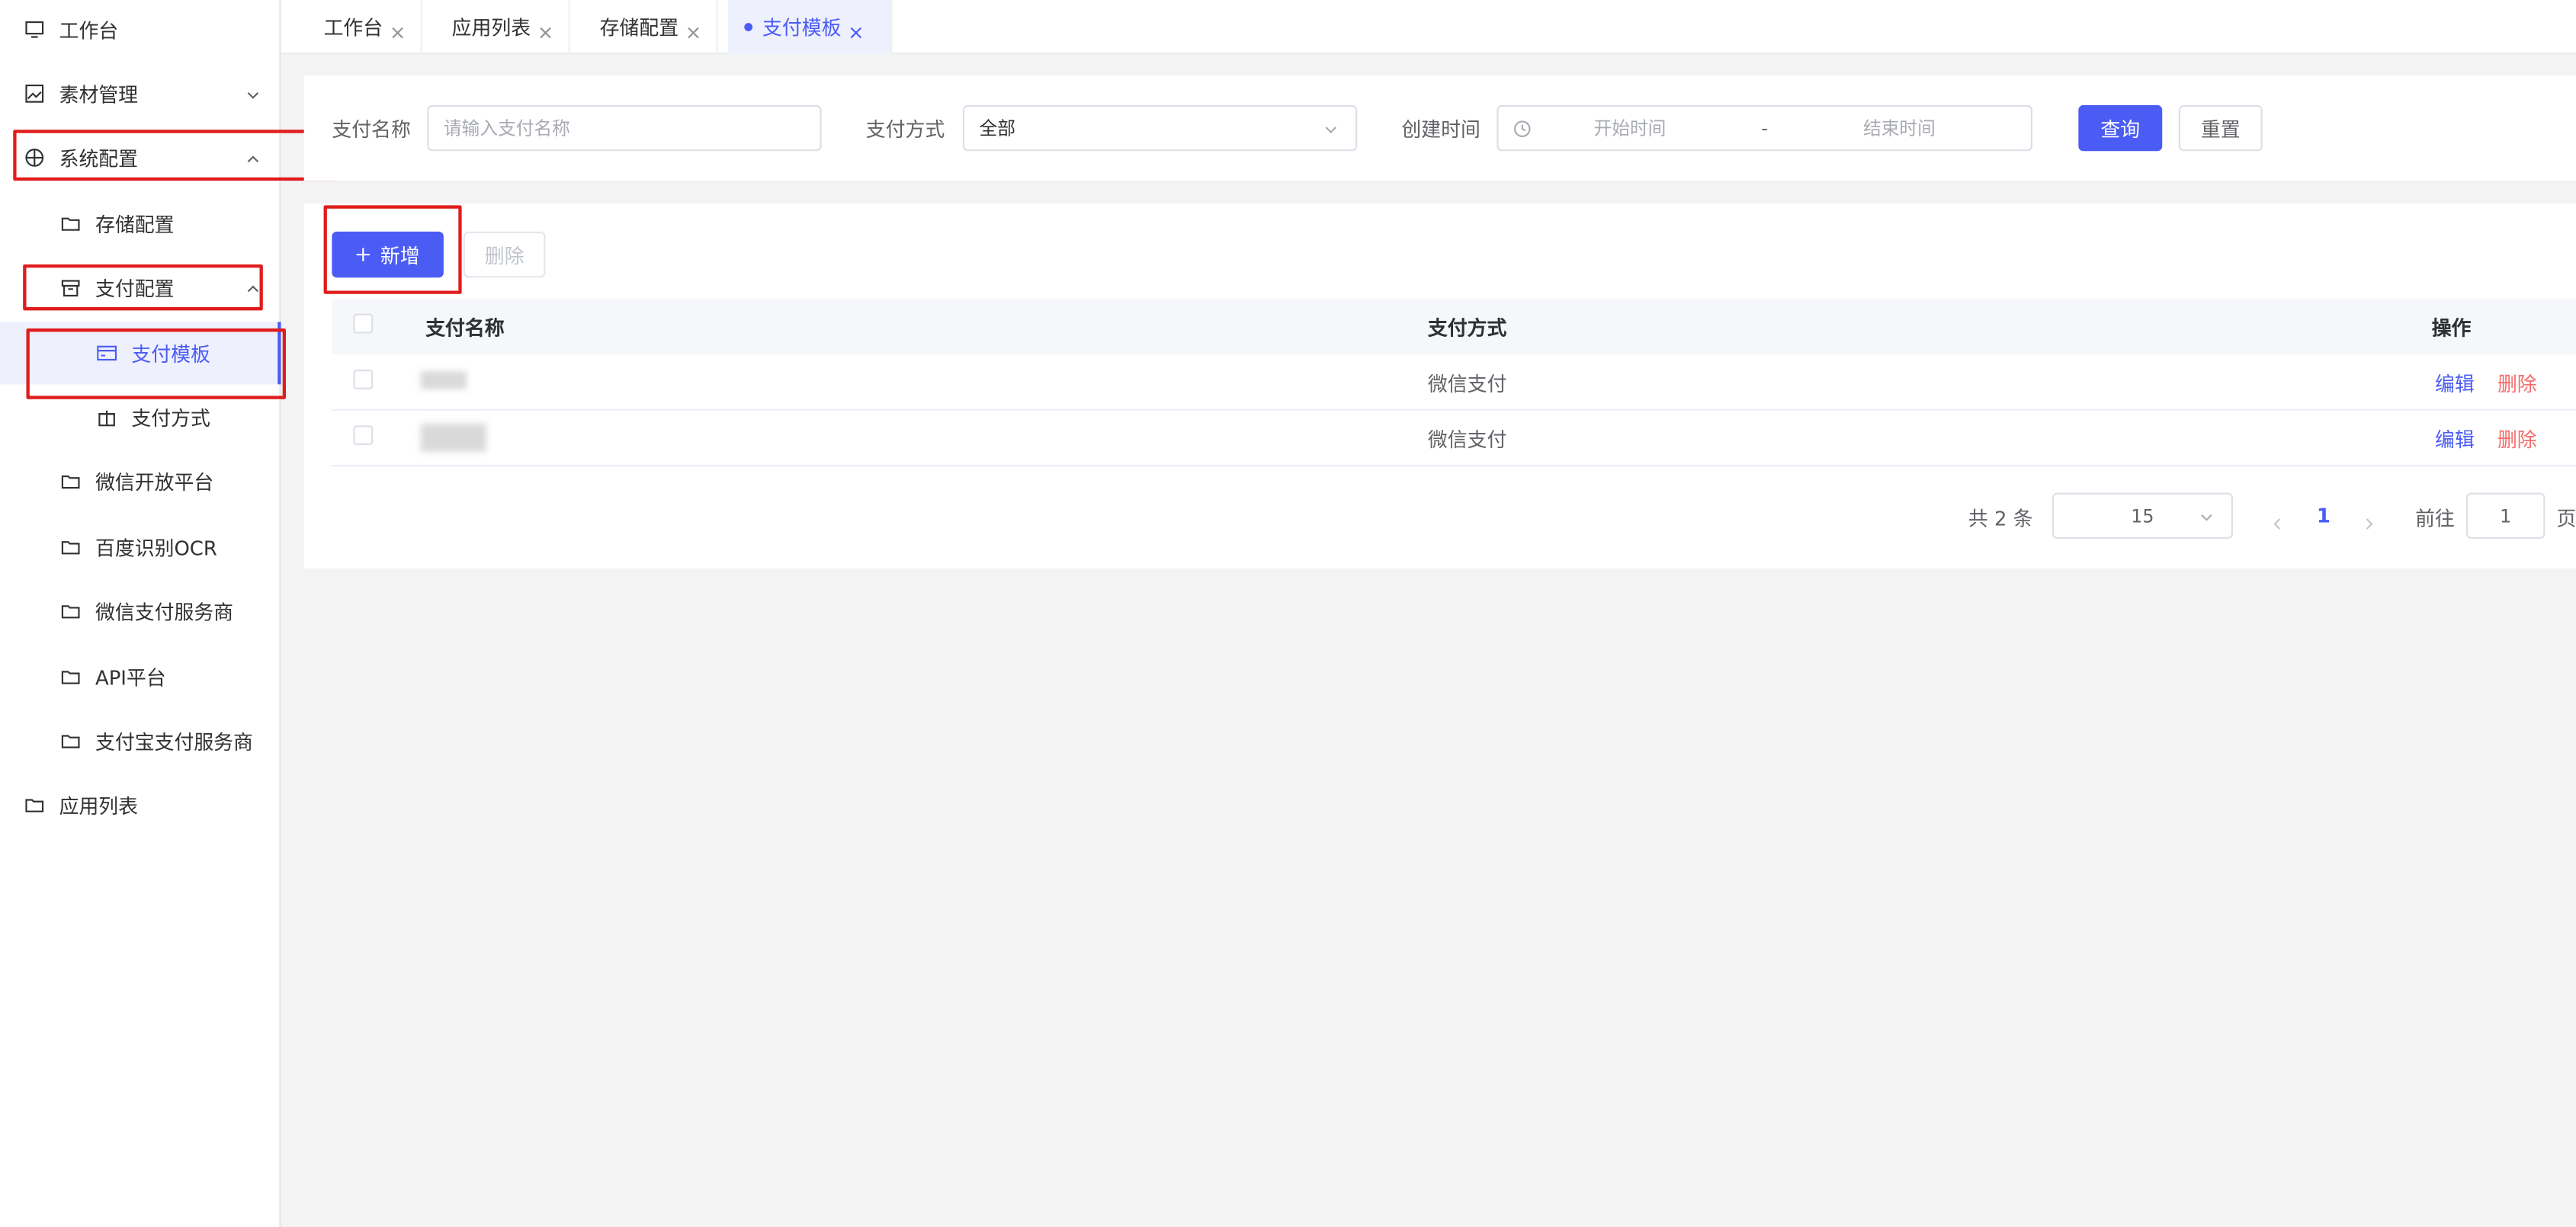 The image size is (2576, 1227). I want to click on gift-box-icon, so click(106, 416).